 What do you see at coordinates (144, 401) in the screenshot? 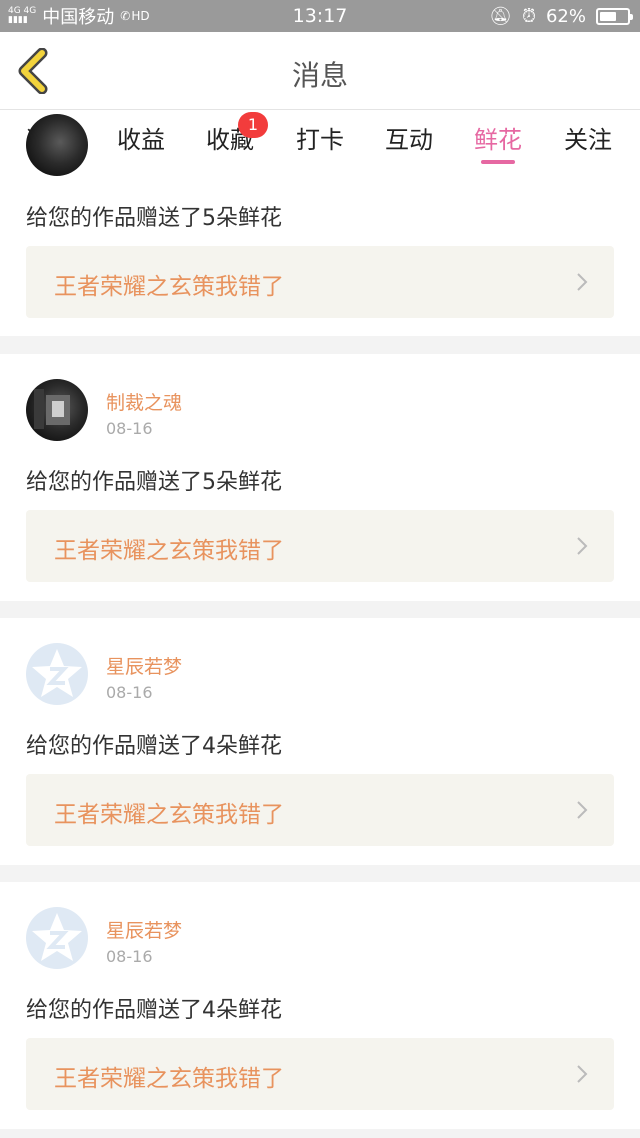
I see `username: 制裁之魂` at bounding box center [144, 401].